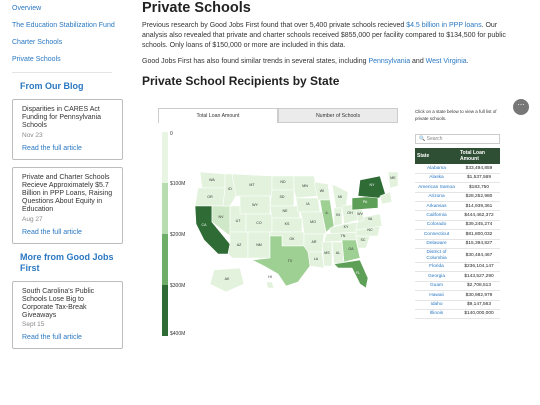  I want to click on state-label: OR, so click(210, 197).